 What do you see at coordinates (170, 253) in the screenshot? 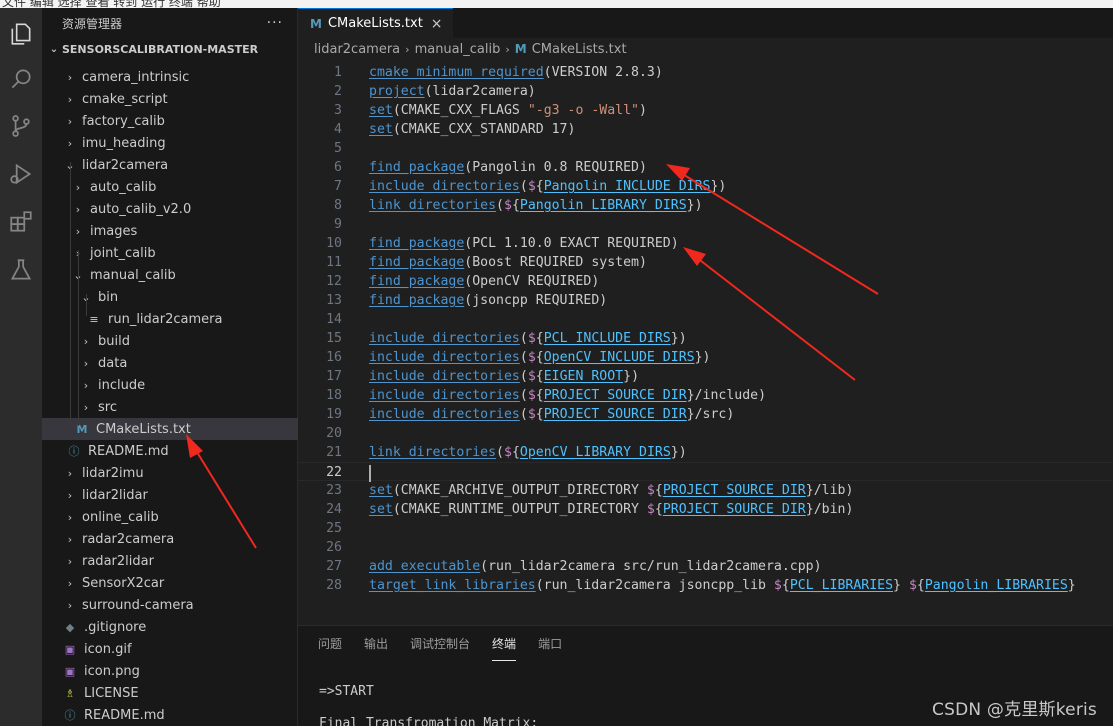
I see `folder-item: ›joint_calib` at bounding box center [170, 253].